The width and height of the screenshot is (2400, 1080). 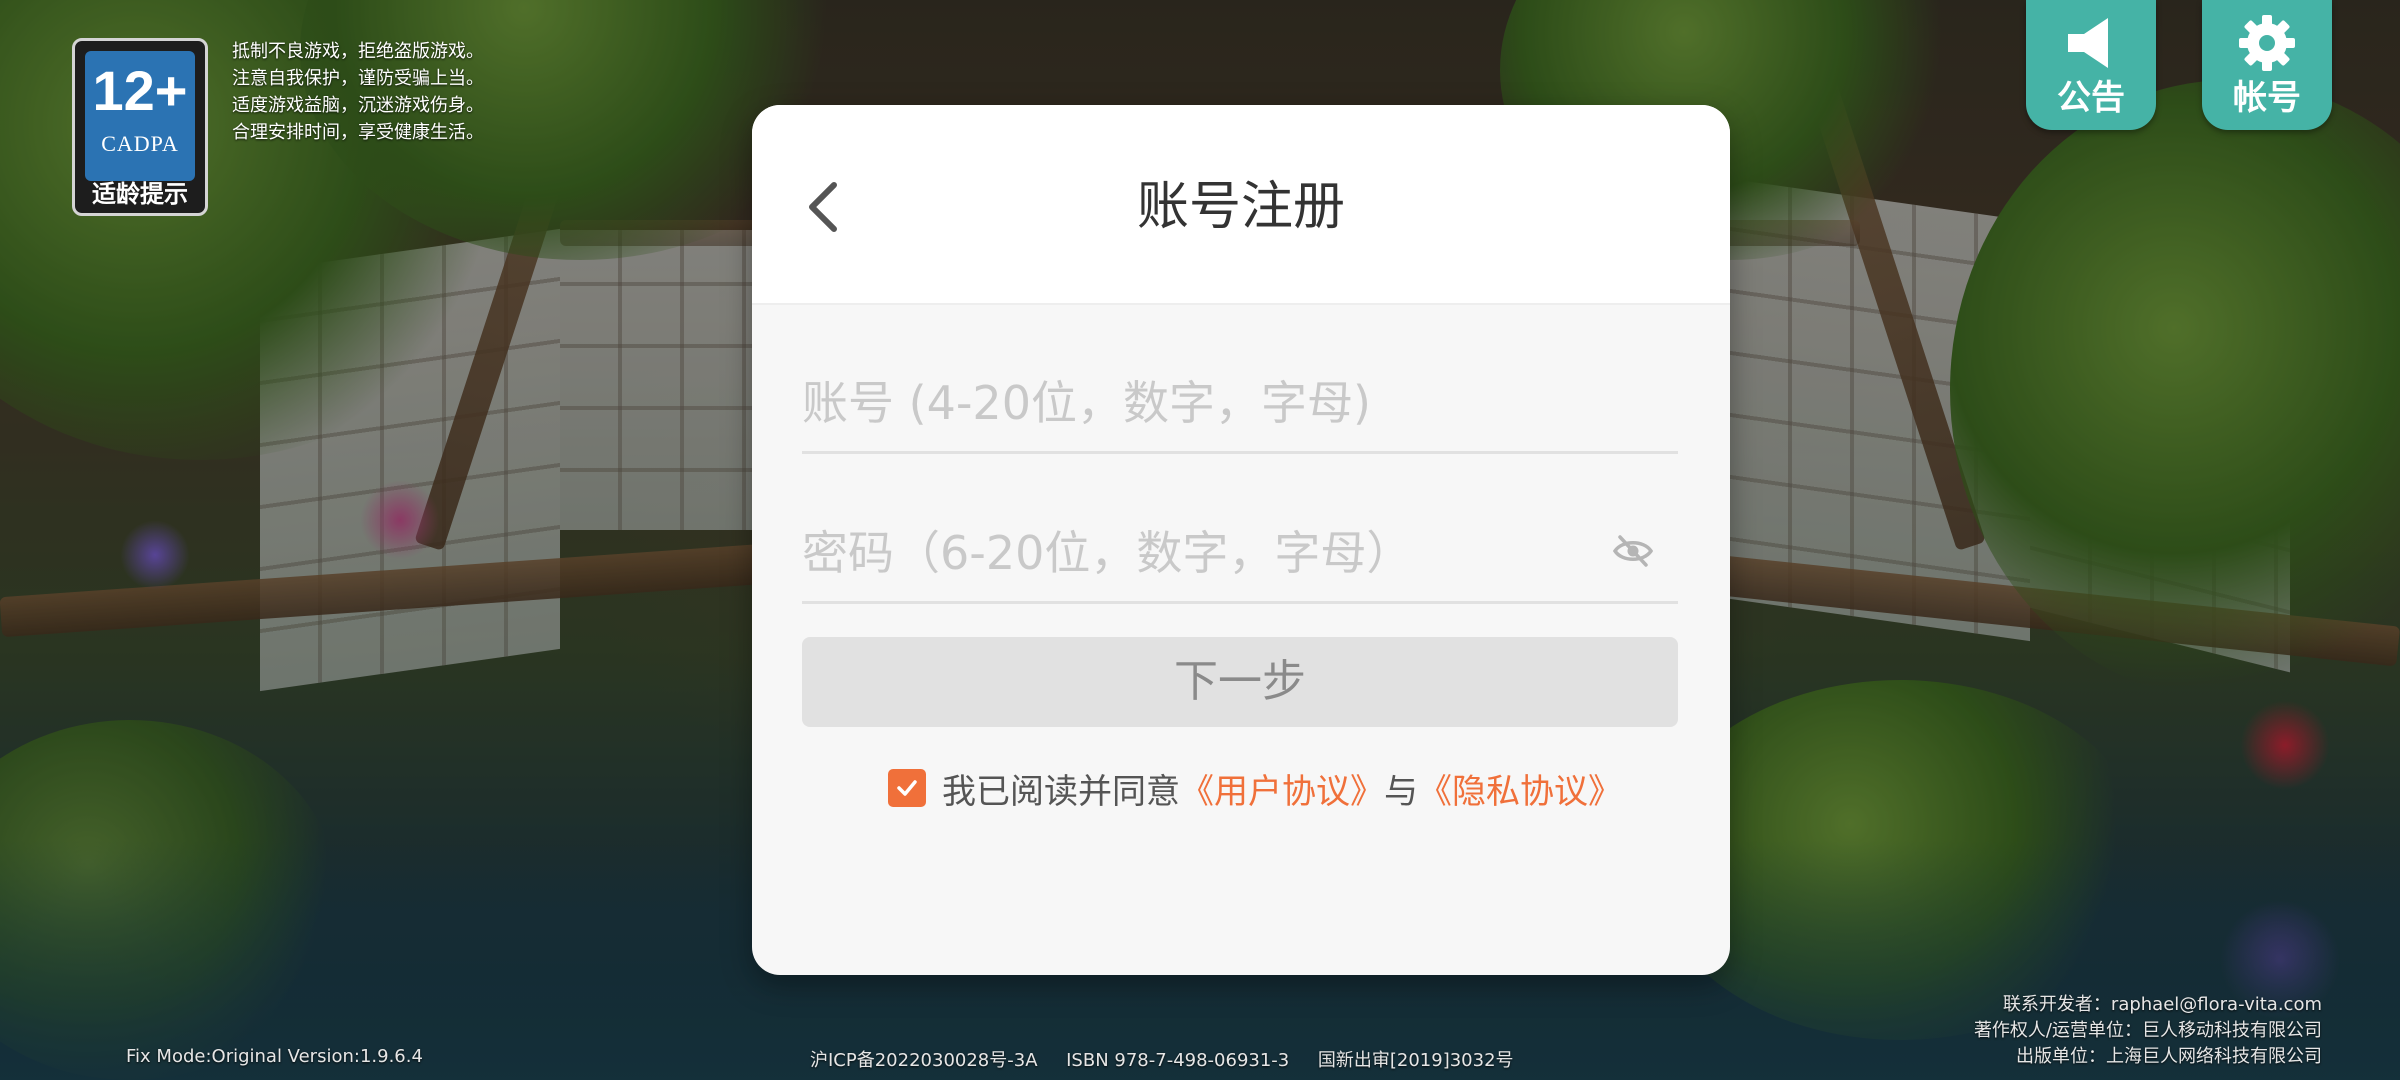 What do you see at coordinates (358, 78) in the screenshot?
I see `health-notice-line: 注意自我保护，谨防受骗上当。` at bounding box center [358, 78].